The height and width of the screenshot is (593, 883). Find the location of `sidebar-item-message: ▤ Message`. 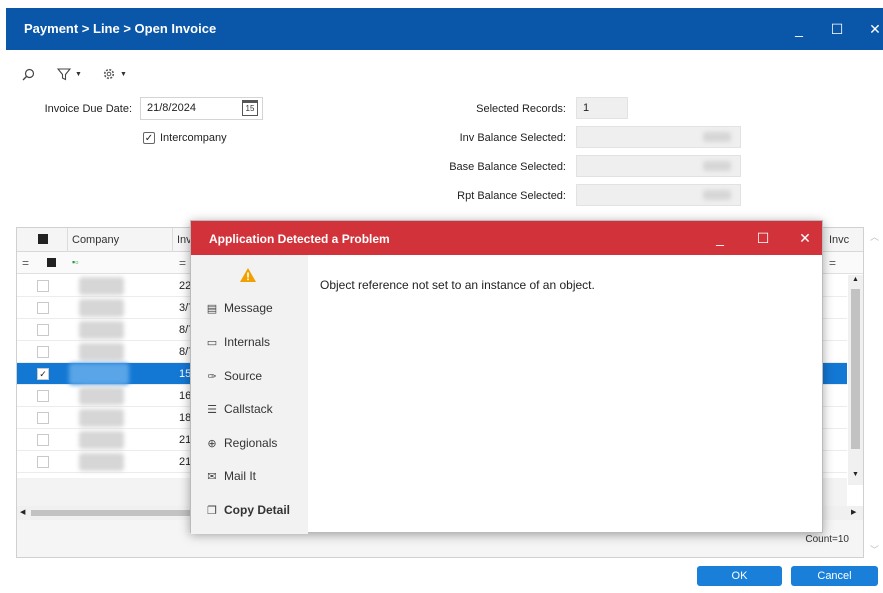

sidebar-item-message: ▤ Message is located at coordinates (239, 308).